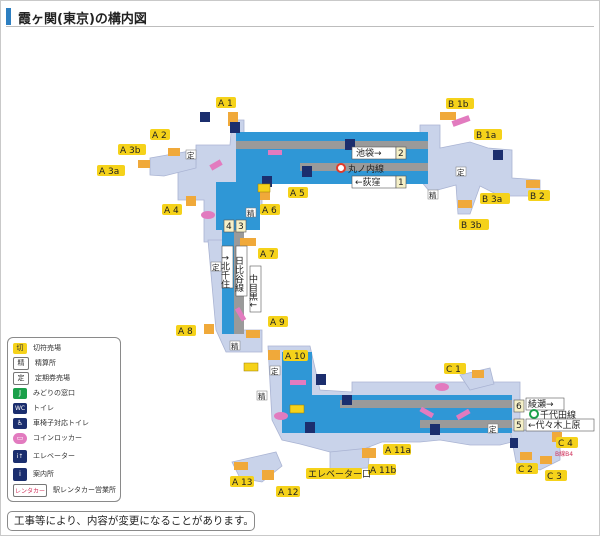 This screenshot has width=600, height=536. I want to click on track4-number: 4, so click(229, 227).